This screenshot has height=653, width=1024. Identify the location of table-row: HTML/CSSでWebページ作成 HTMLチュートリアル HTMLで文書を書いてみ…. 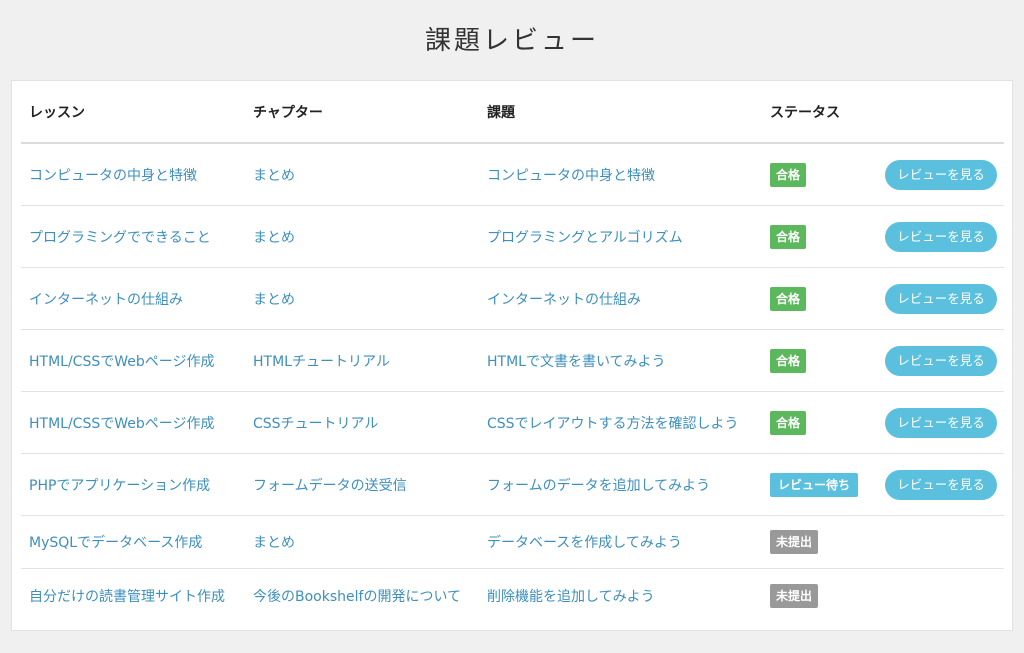
(512, 361).